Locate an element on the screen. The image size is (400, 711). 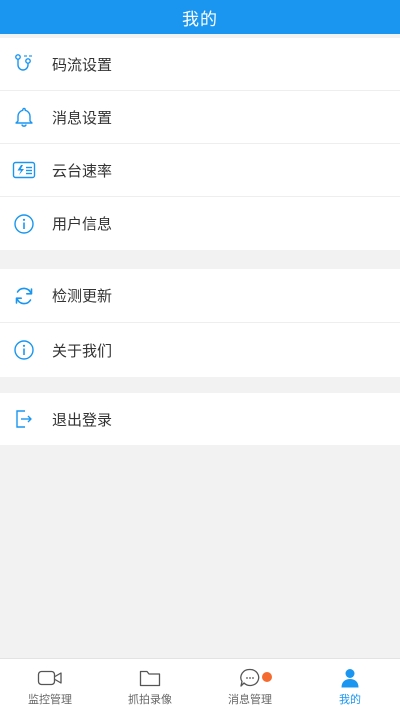
video-camera-icon is located at coordinates (50, 678).